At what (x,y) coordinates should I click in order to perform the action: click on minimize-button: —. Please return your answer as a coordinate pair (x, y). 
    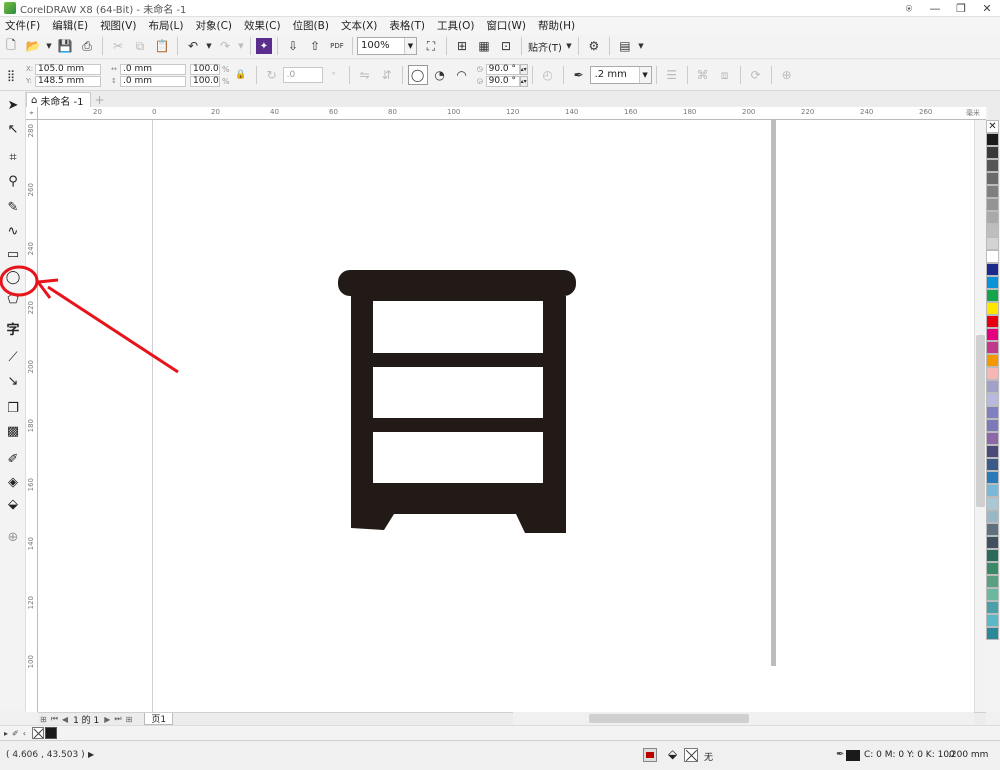
    Looking at the image, I should click on (935, 8).